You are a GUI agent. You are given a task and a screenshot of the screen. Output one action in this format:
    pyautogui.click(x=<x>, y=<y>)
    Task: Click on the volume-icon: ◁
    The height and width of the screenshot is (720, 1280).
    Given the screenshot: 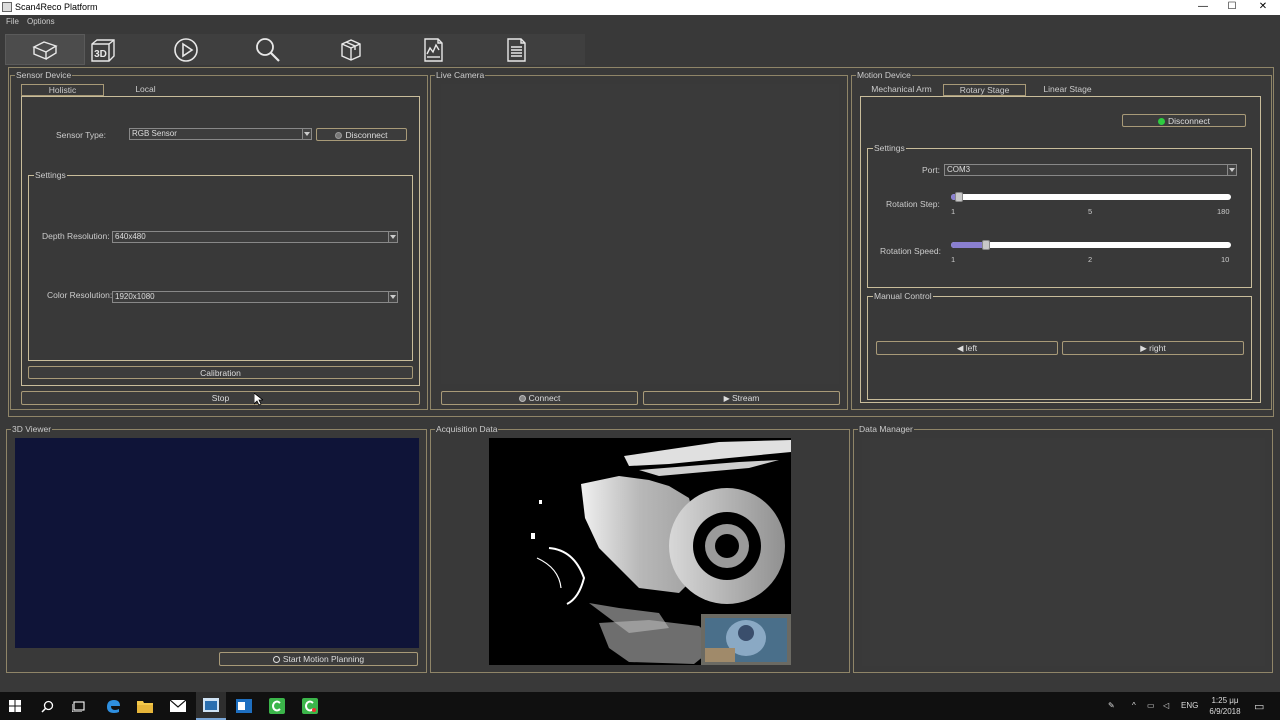 What is the action you would take?
    pyautogui.click(x=1166, y=705)
    